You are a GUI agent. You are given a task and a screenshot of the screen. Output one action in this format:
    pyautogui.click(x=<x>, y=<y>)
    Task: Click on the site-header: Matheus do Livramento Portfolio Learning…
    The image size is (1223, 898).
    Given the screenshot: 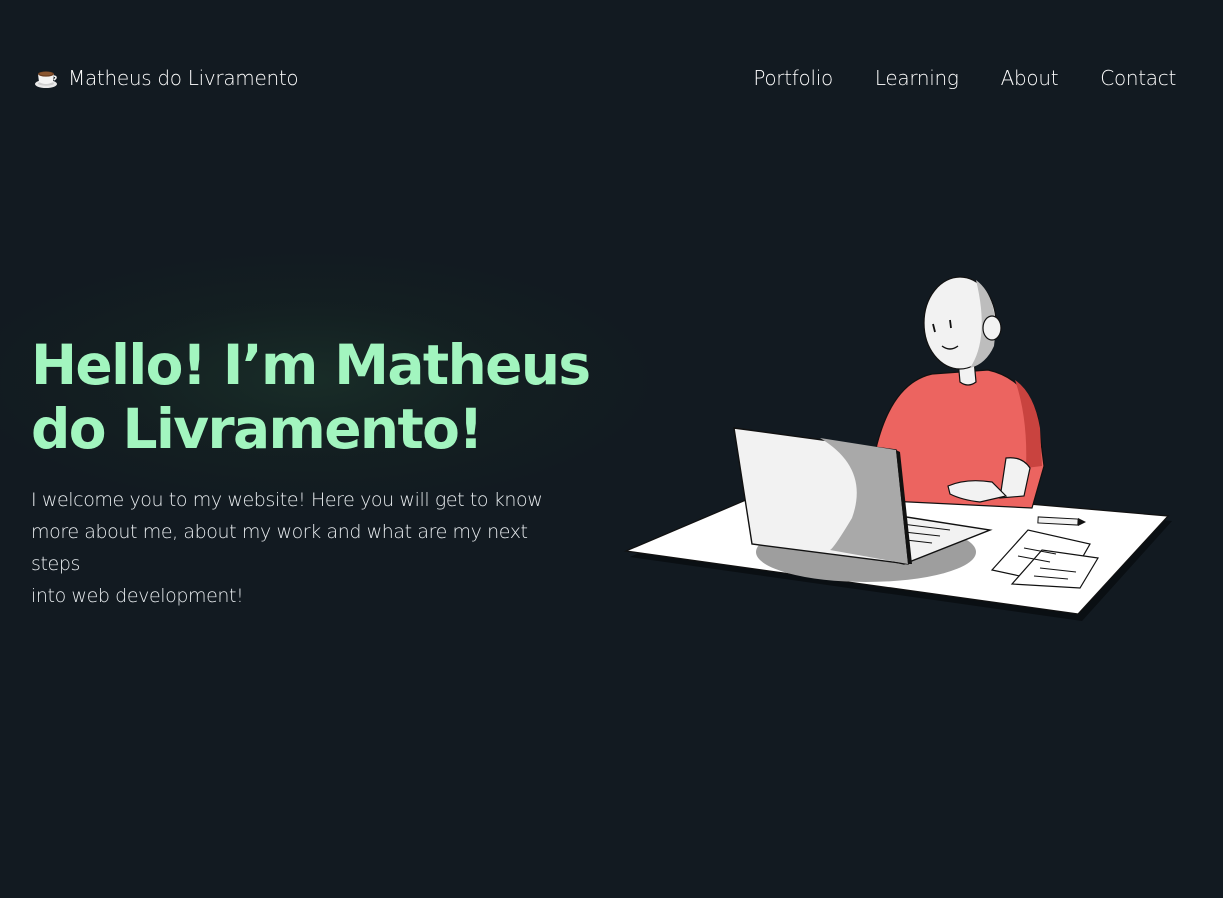 What is the action you would take?
    pyautogui.click(x=611, y=78)
    